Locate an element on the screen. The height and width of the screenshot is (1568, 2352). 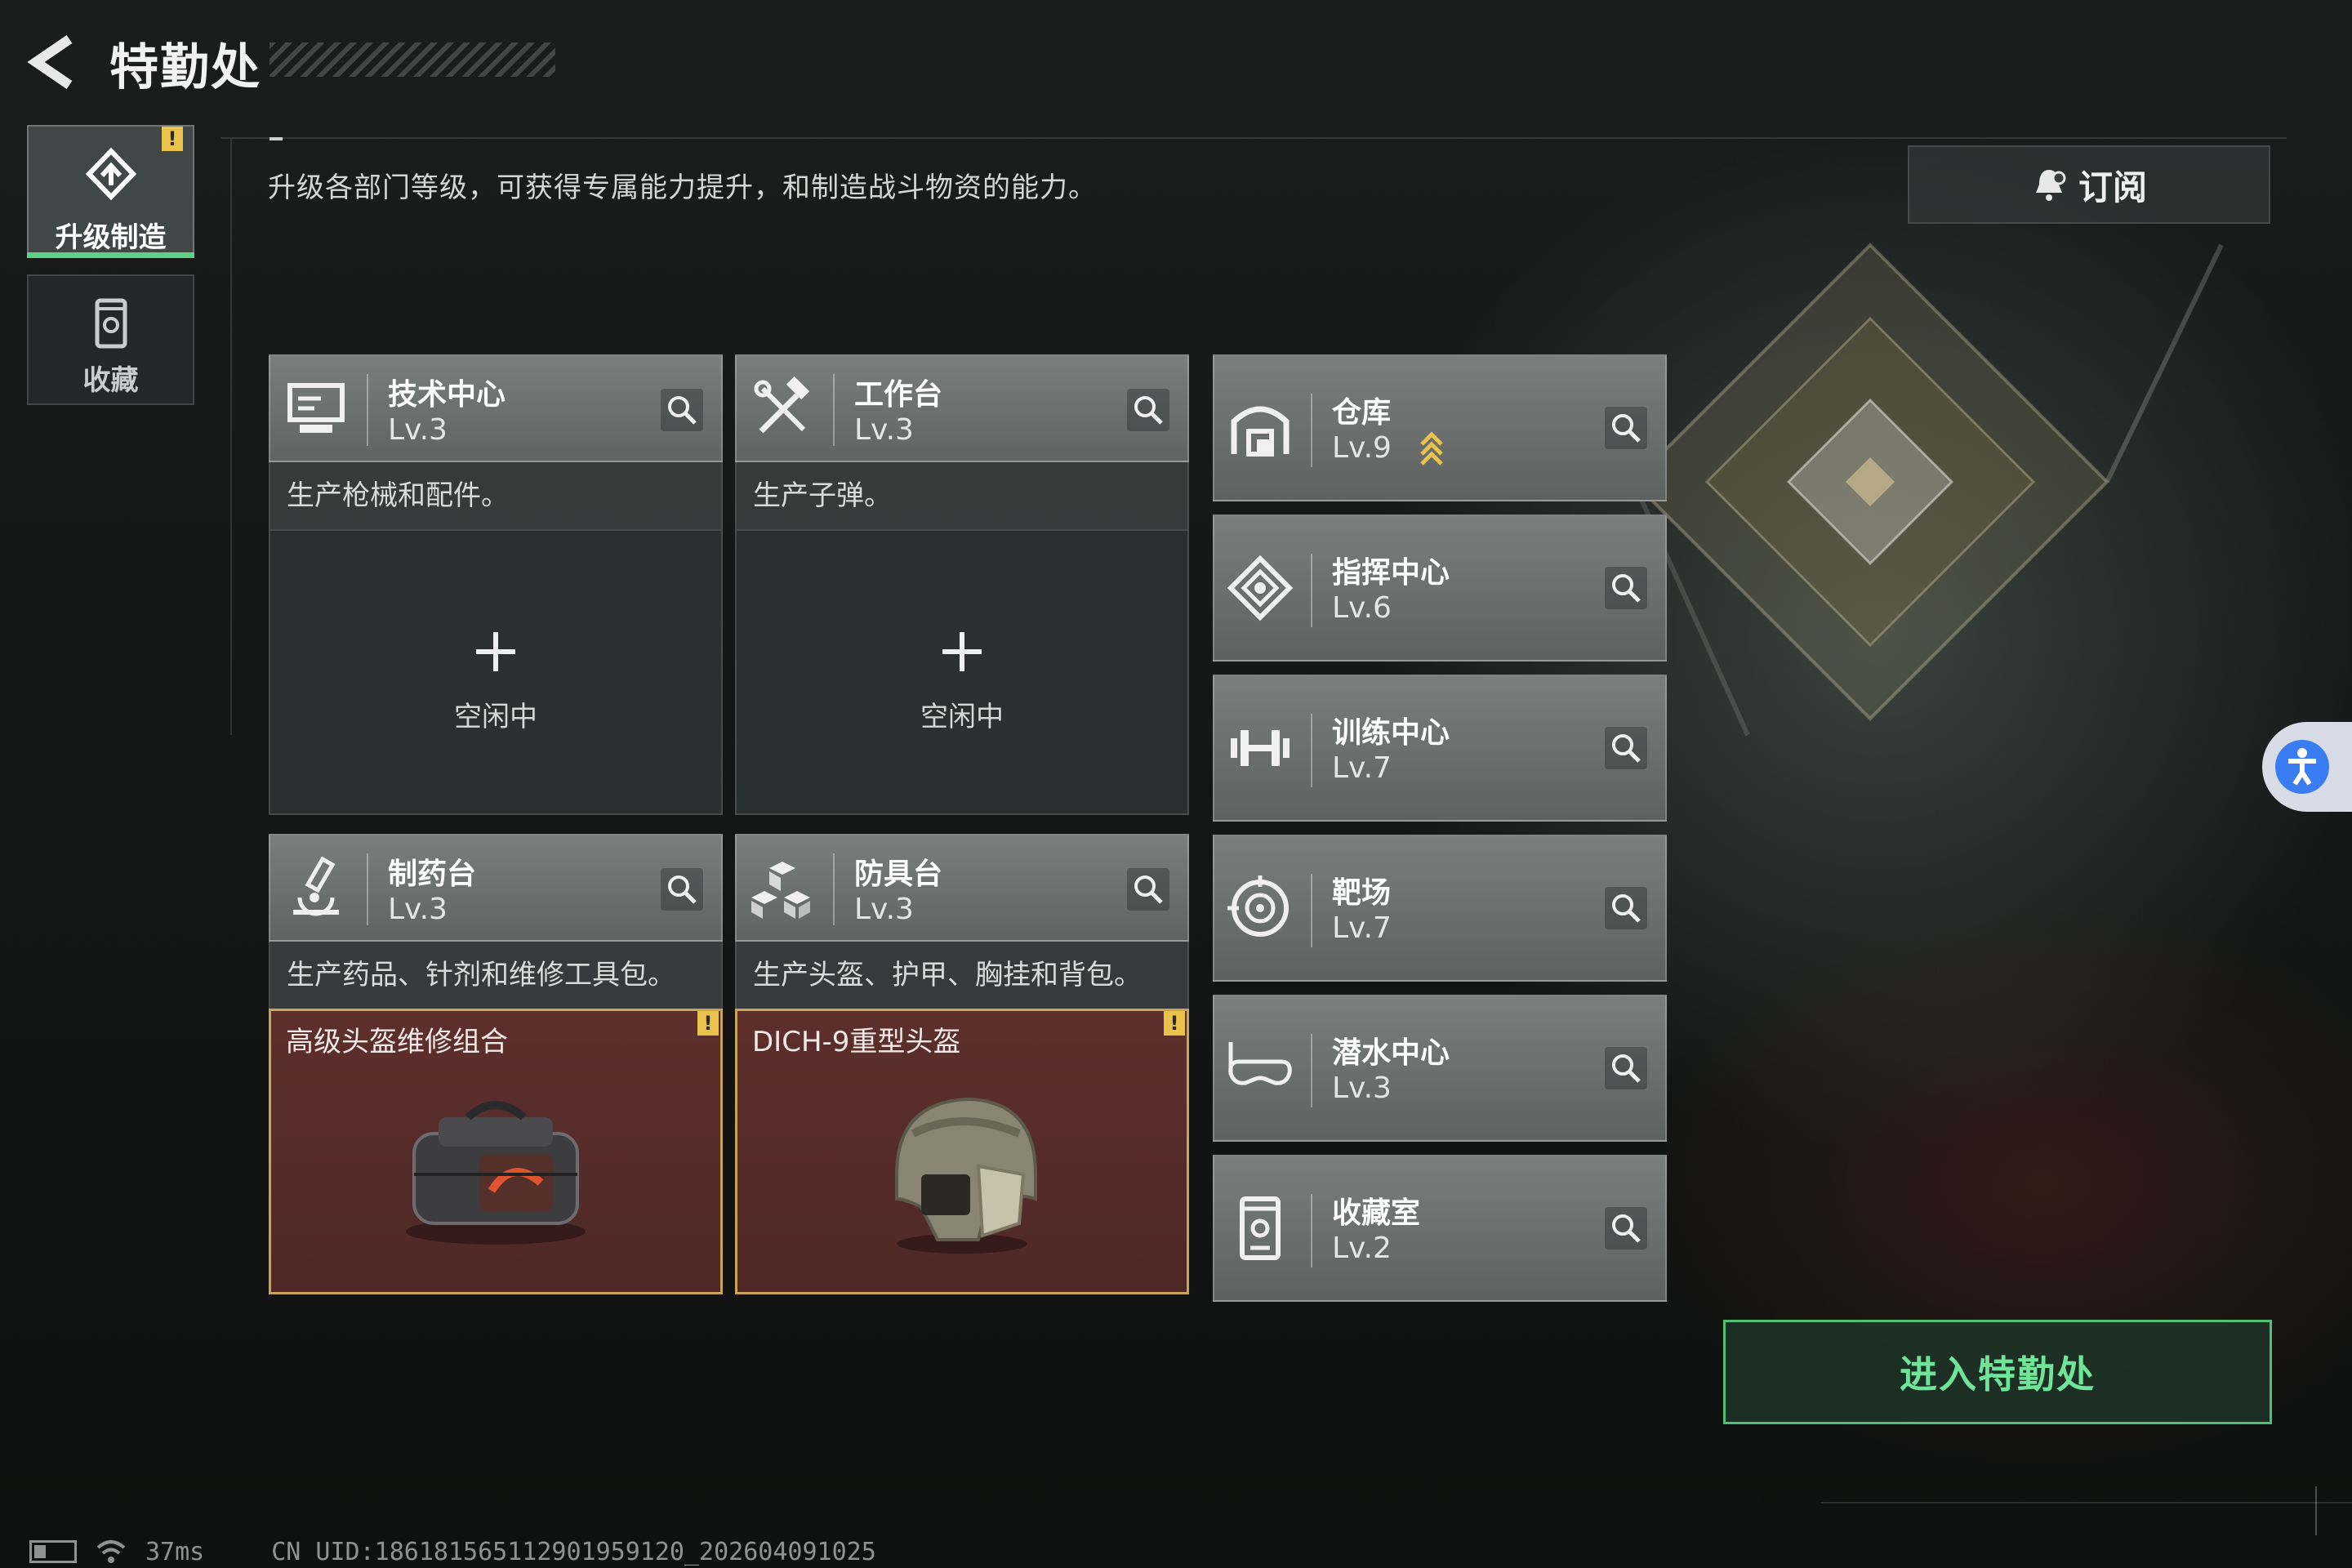
facility-name: 技术中心 is located at coordinates (447, 395).